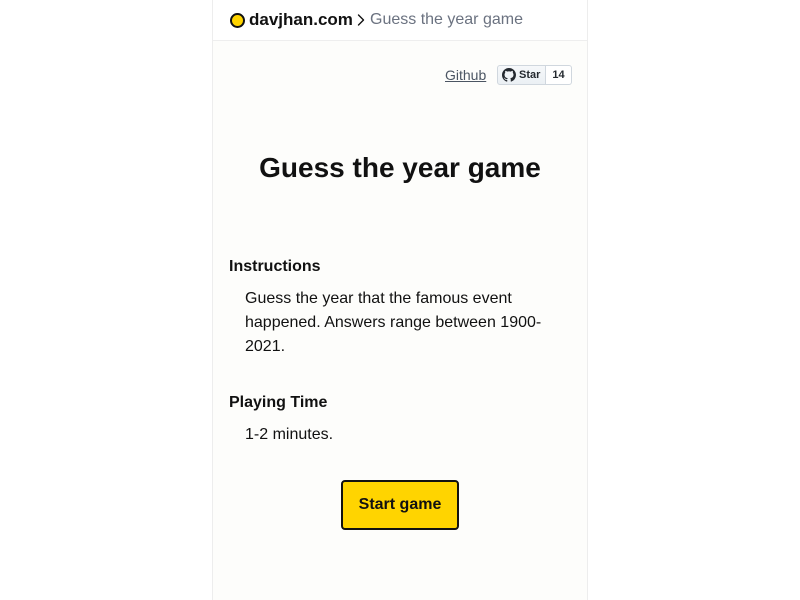 The image size is (800, 600). I want to click on site-logo-dot-icon, so click(237, 20).